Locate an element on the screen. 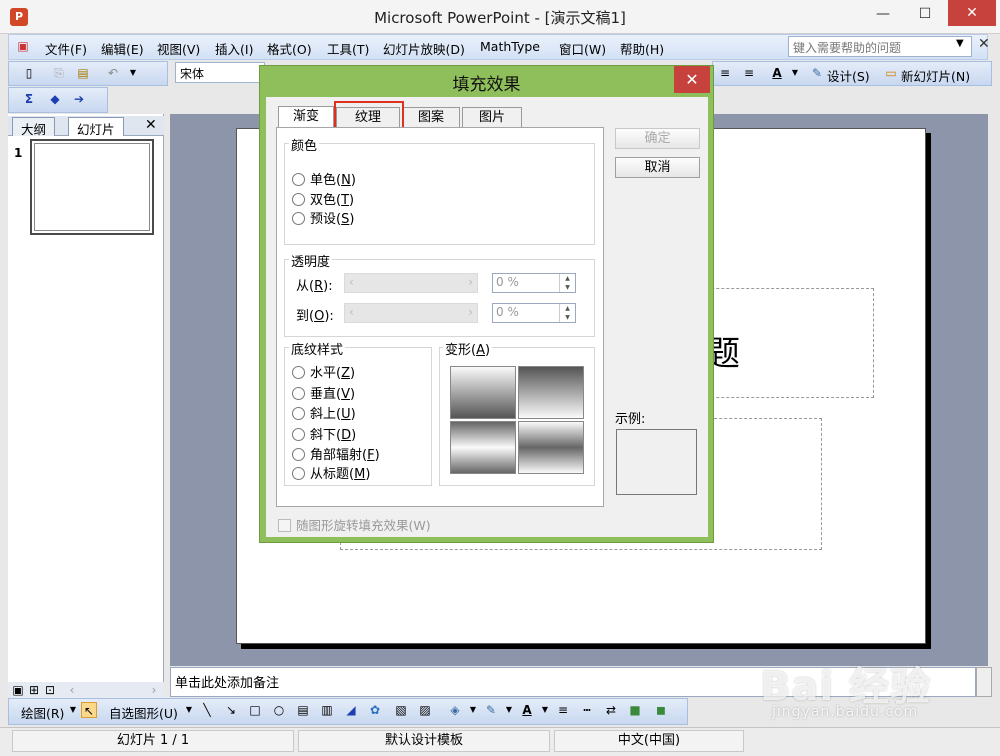 Image resolution: width=1000 pixels, height=756 pixels. ok-button: 确定 is located at coordinates (657, 138).